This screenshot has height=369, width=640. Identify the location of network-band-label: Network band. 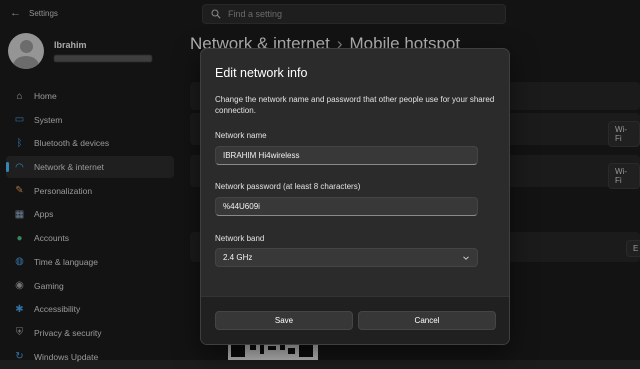
(240, 238).